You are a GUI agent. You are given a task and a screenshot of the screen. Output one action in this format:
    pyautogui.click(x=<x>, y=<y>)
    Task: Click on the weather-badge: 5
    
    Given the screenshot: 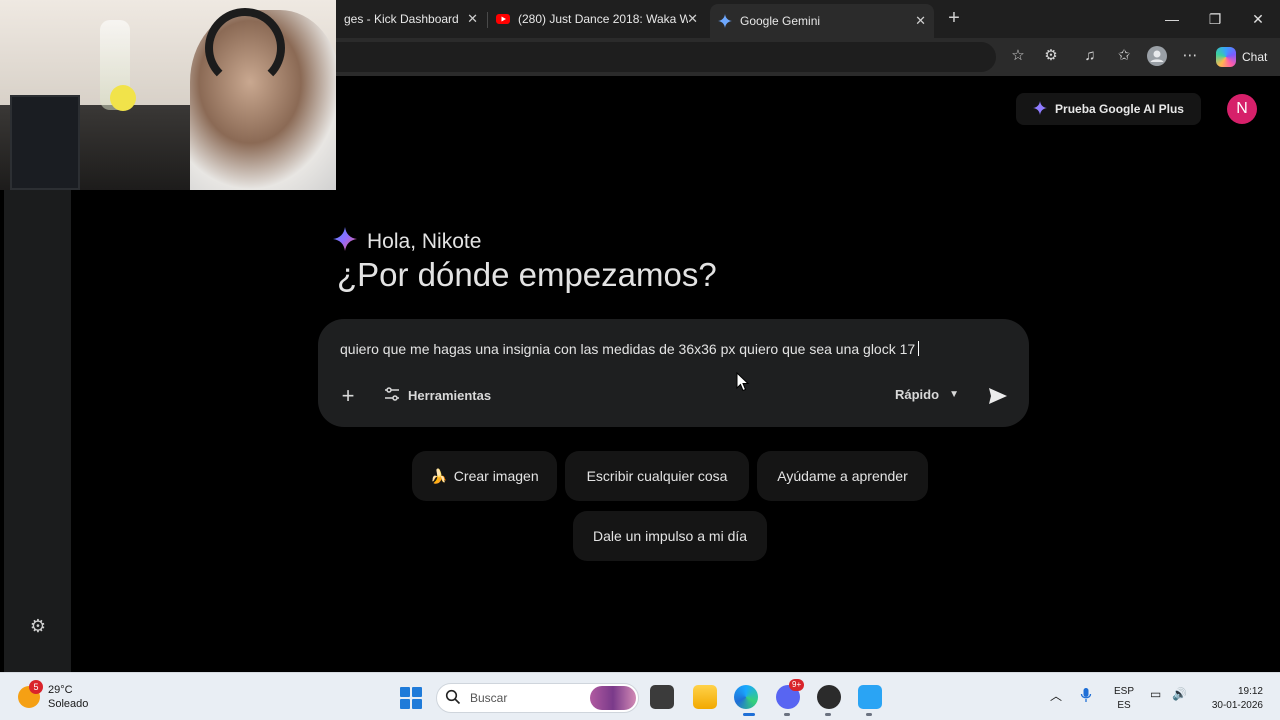 What is the action you would take?
    pyautogui.click(x=36, y=687)
    